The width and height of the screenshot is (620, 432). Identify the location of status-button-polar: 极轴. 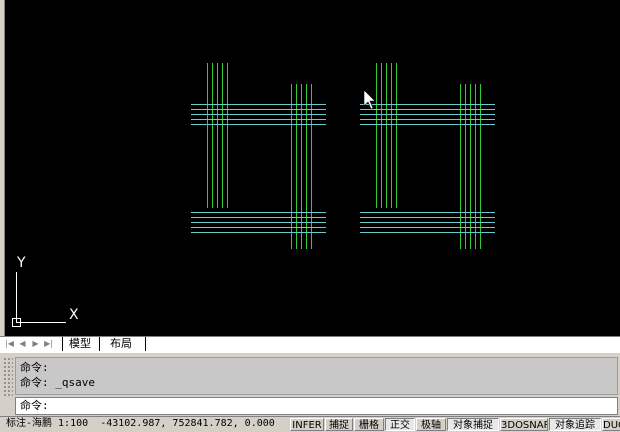
(431, 424).